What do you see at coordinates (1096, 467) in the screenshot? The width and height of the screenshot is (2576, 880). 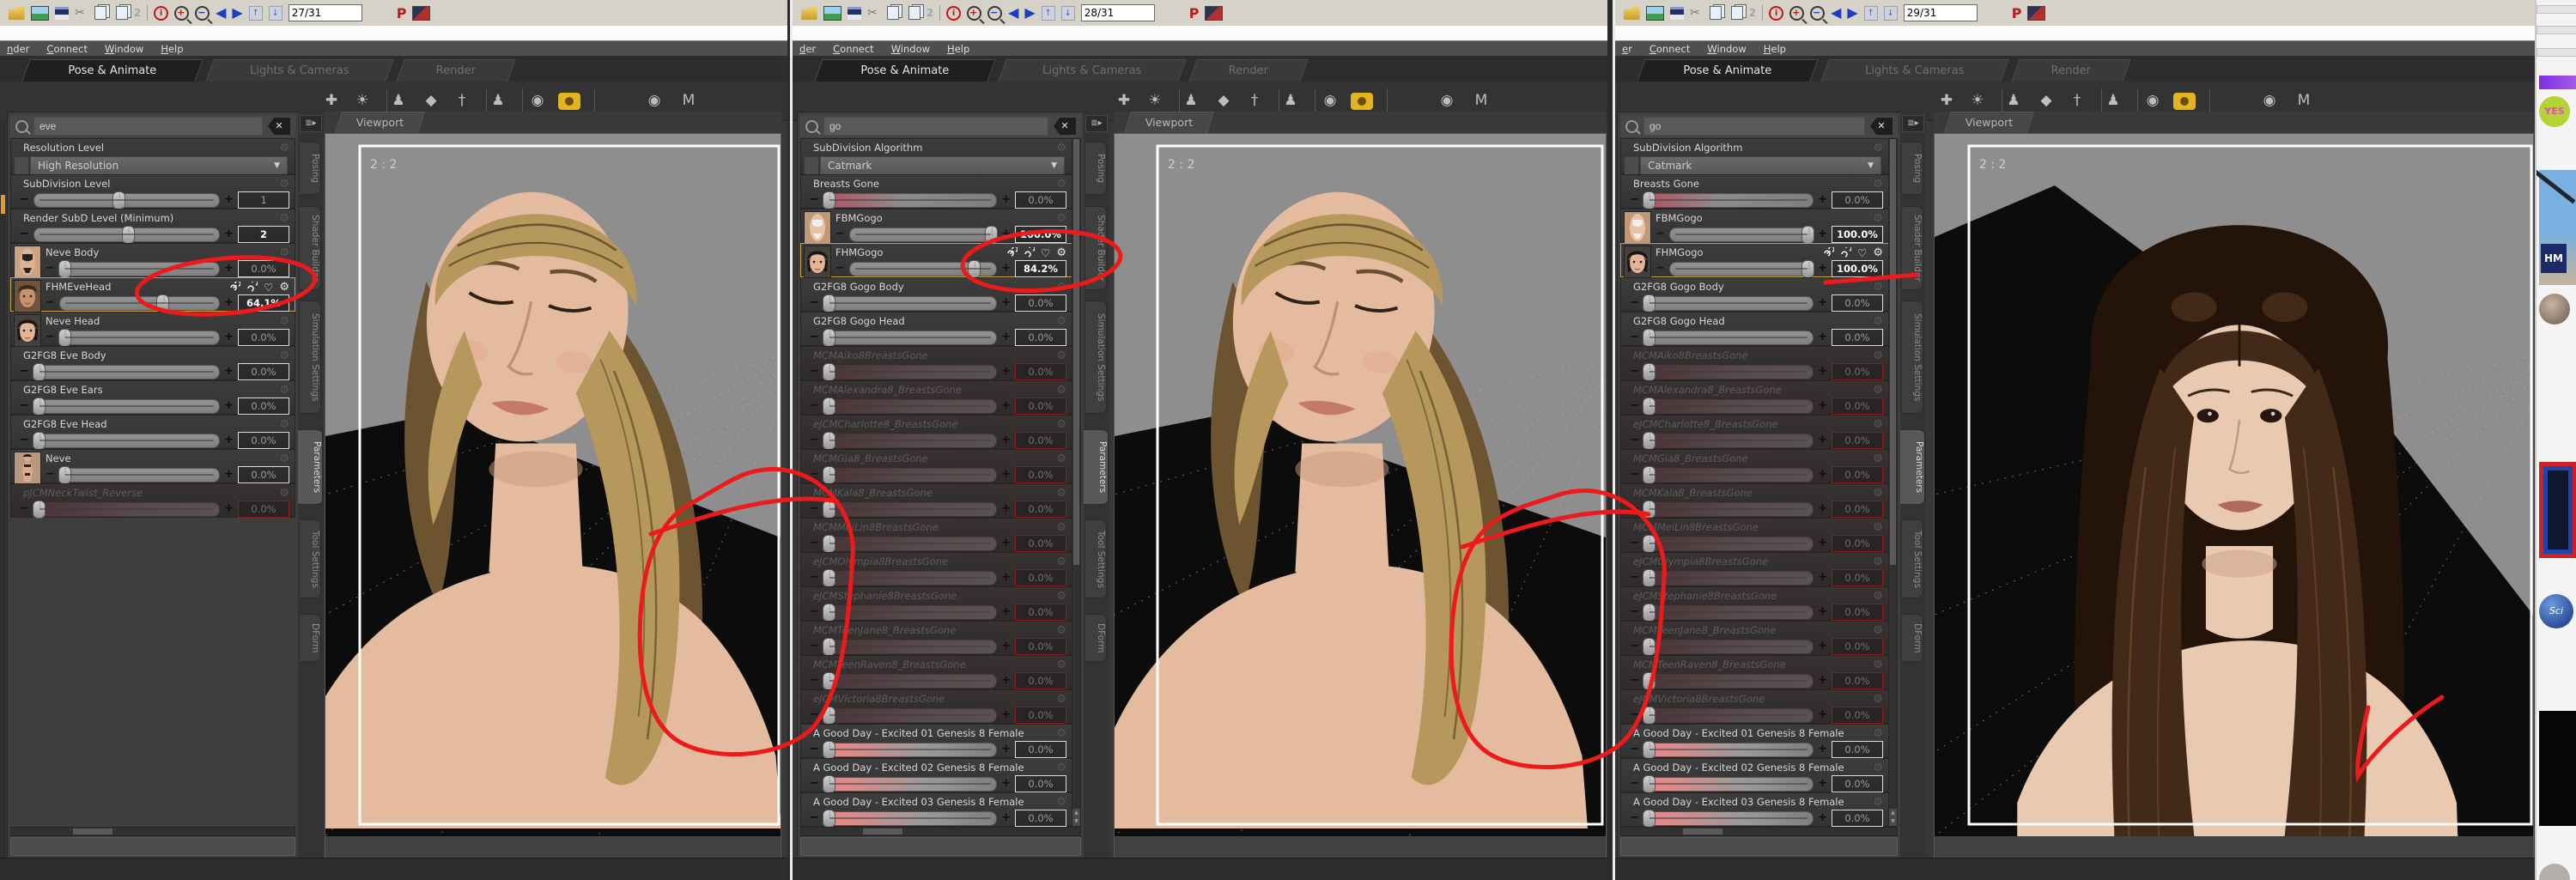 I see `vertical-tab-parameters: Parameters` at bounding box center [1096, 467].